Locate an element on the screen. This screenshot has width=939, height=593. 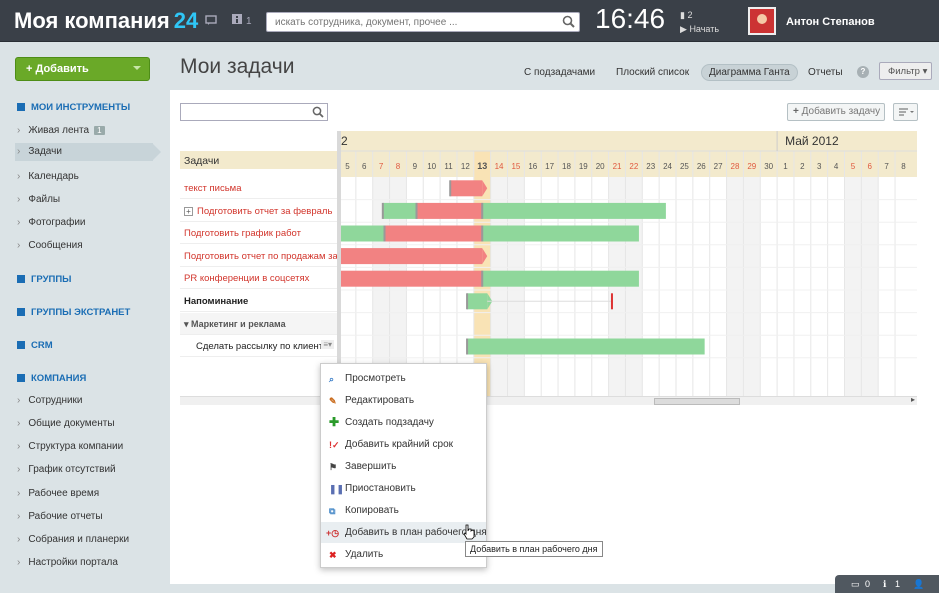
global-search is located at coordinates (423, 22).